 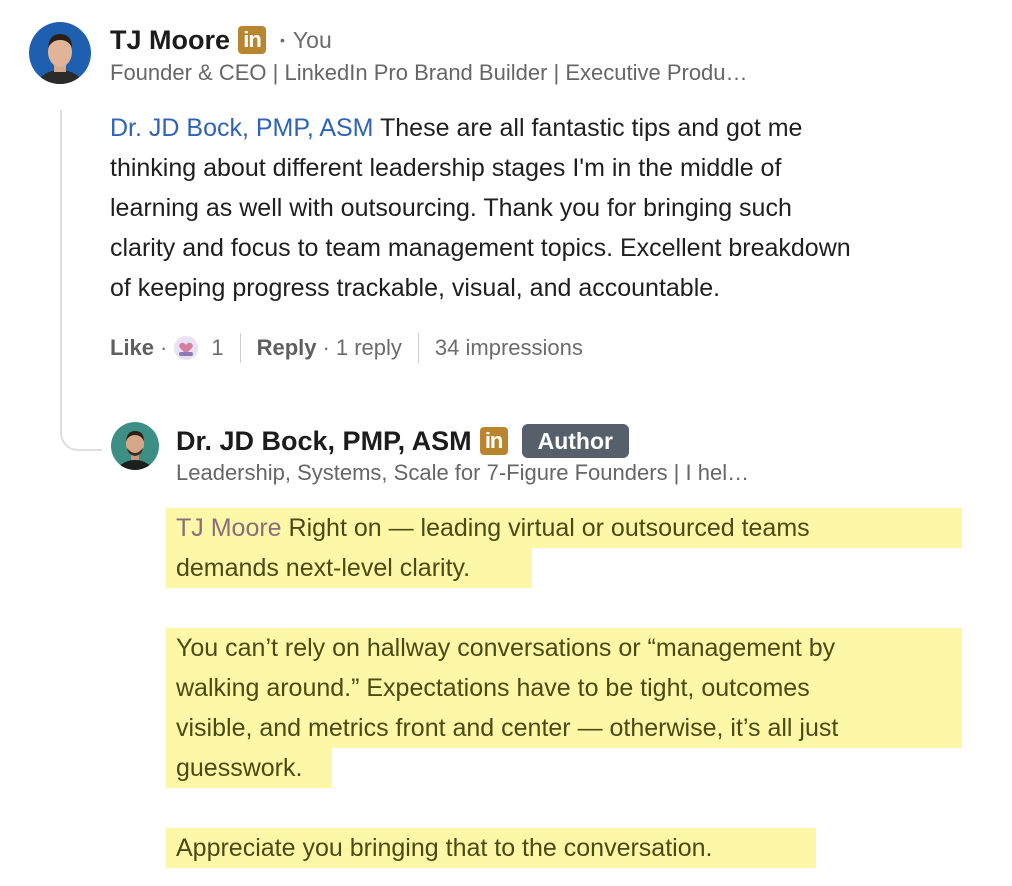 What do you see at coordinates (132, 348) in the screenshot?
I see `like-button: Like` at bounding box center [132, 348].